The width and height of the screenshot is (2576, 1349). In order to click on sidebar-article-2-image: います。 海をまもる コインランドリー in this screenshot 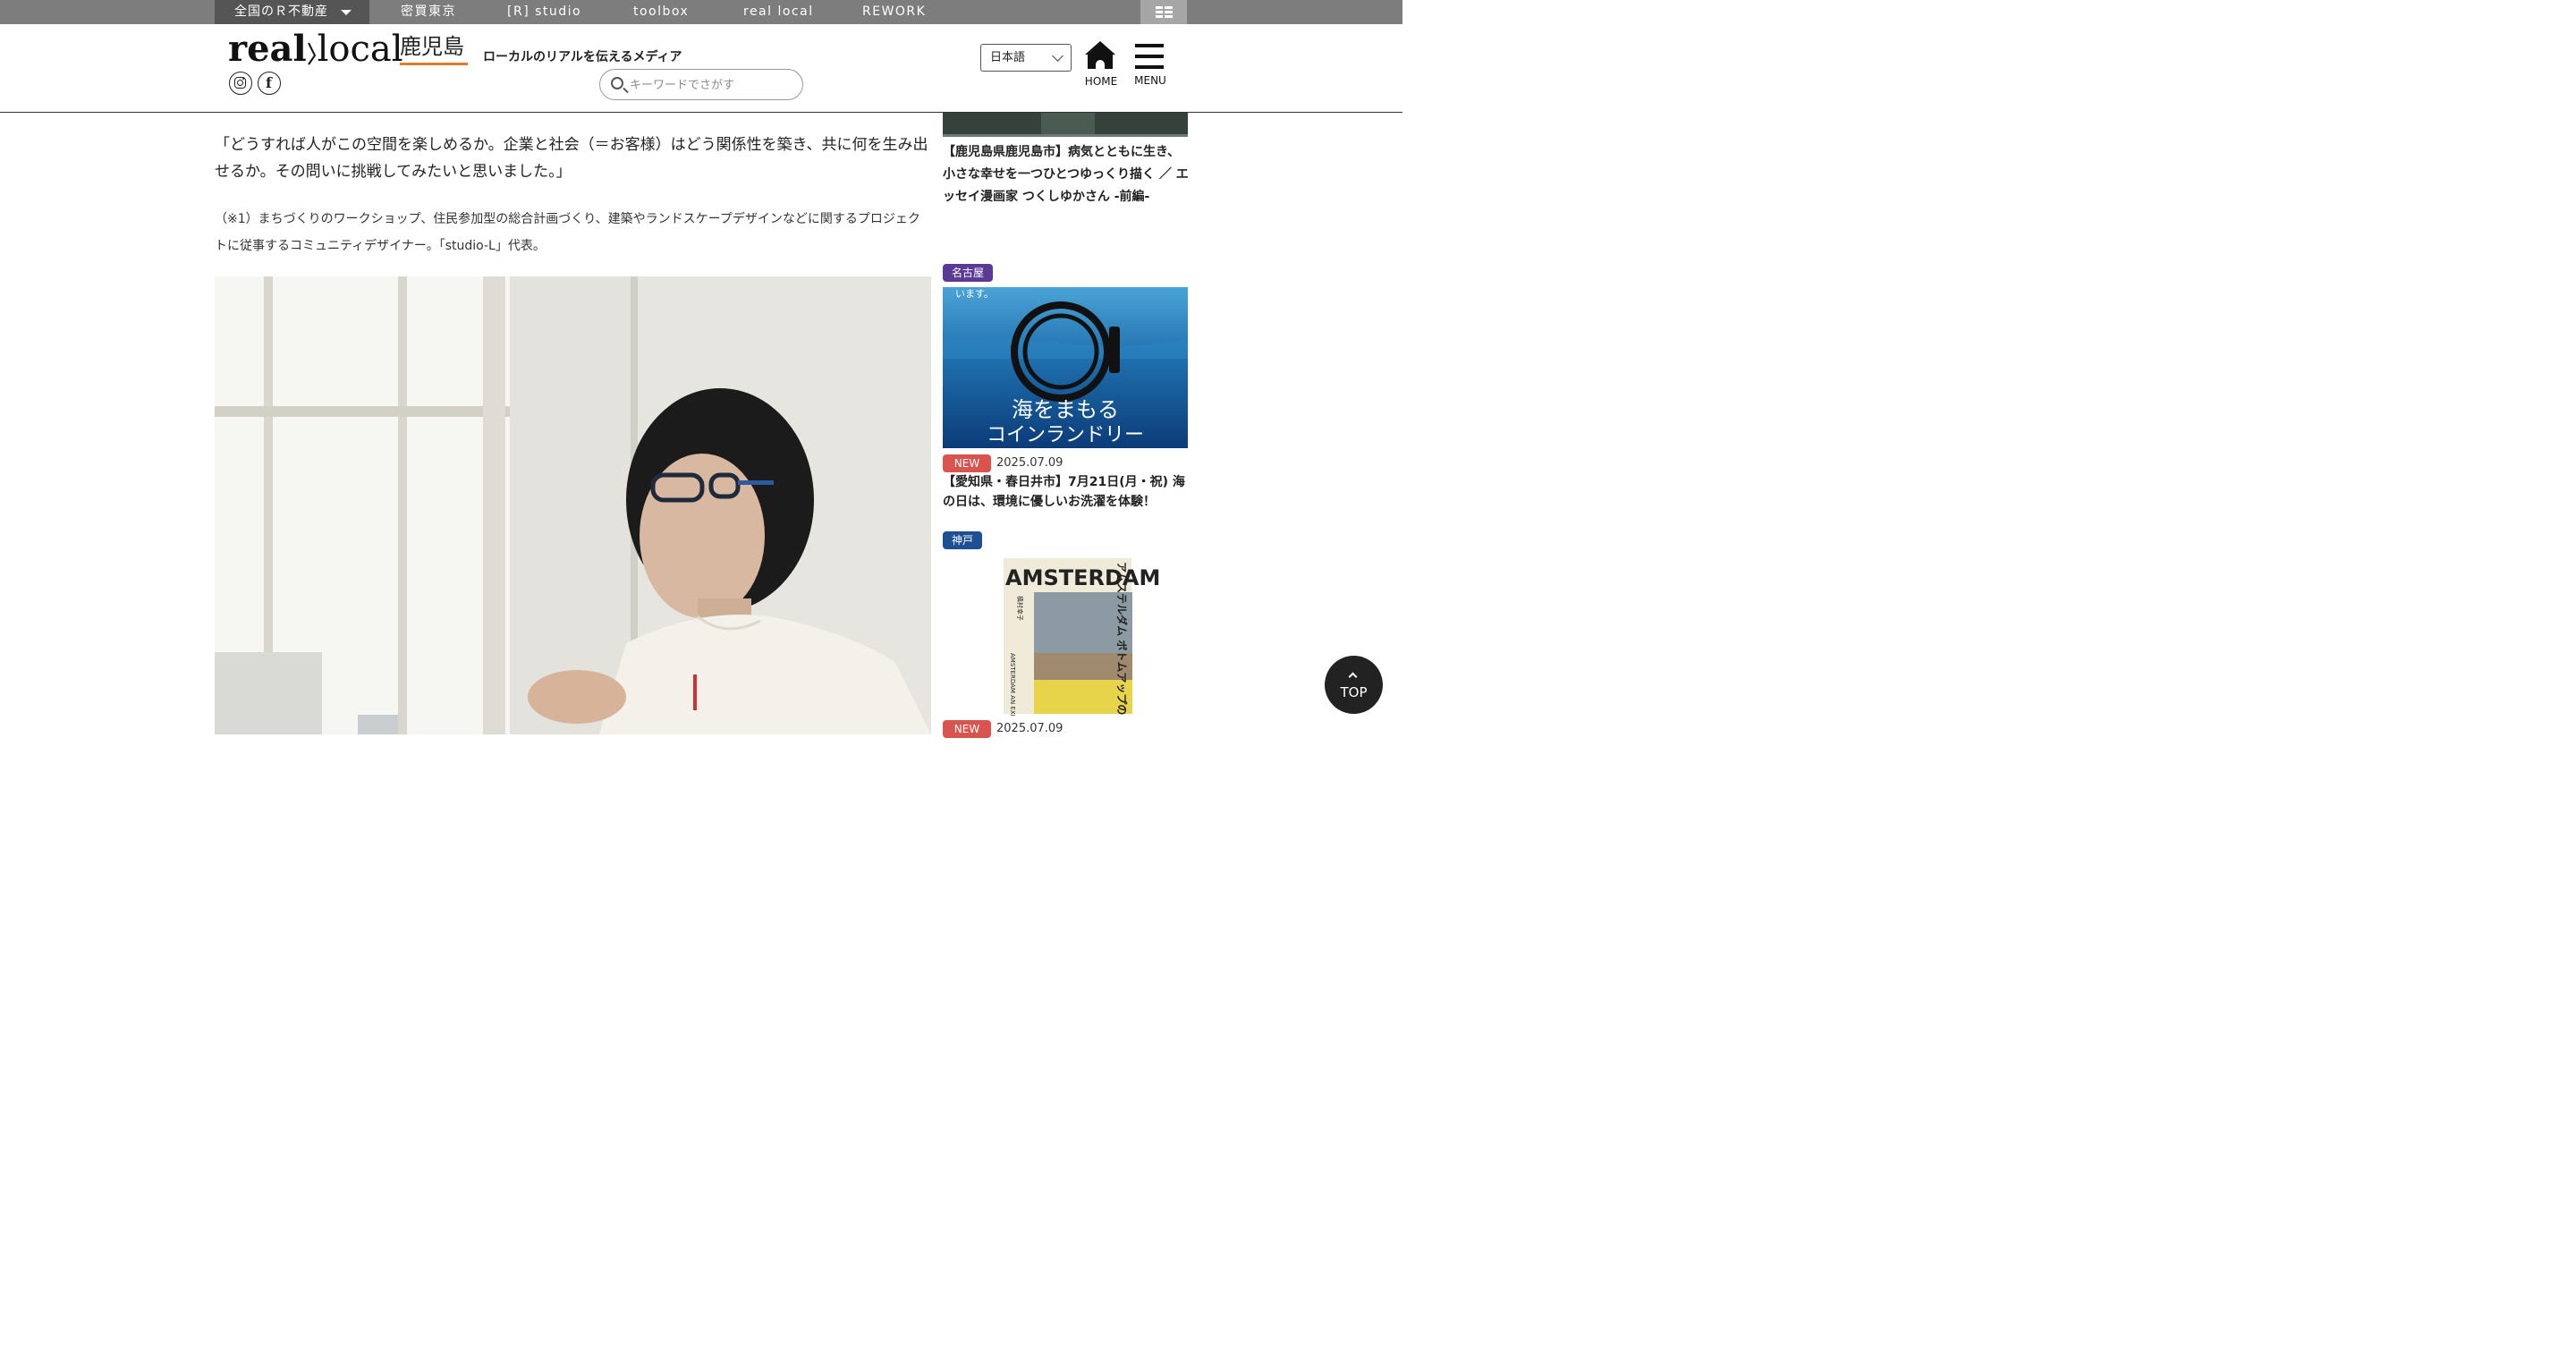, I will do `click(1065, 367)`.